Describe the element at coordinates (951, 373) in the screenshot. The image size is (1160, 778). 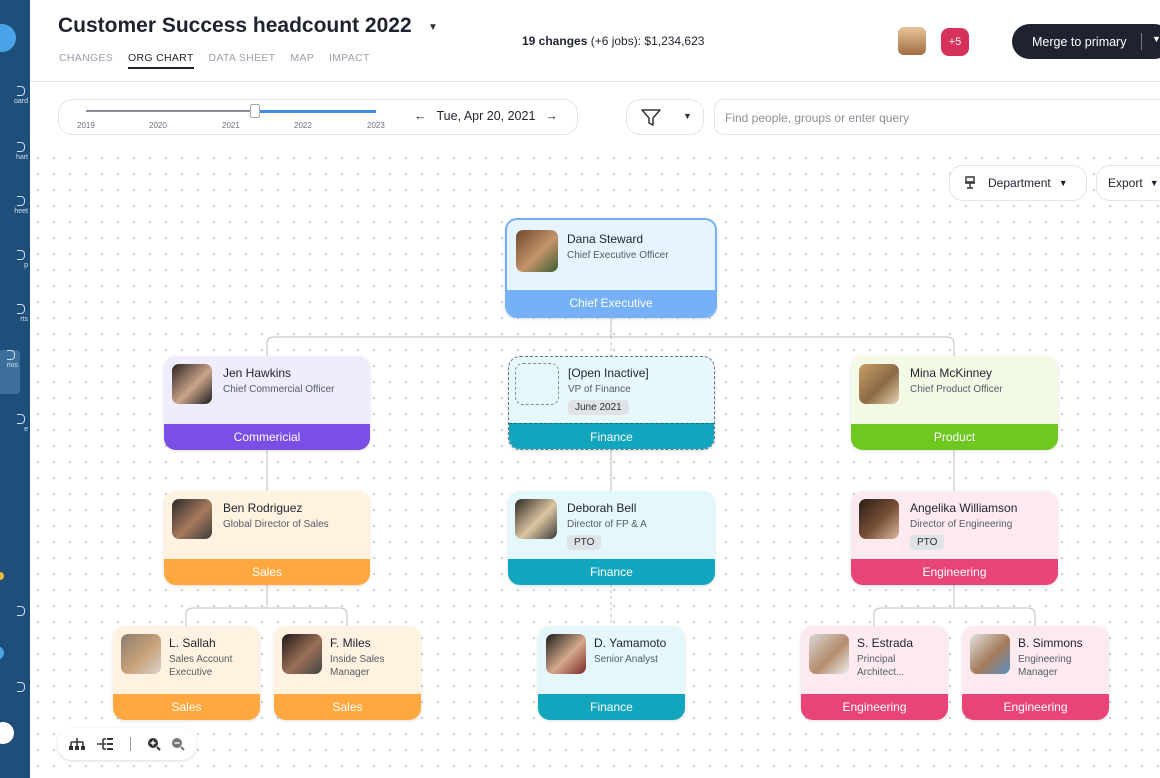
I see `person-name: Mina McKinney` at that location.